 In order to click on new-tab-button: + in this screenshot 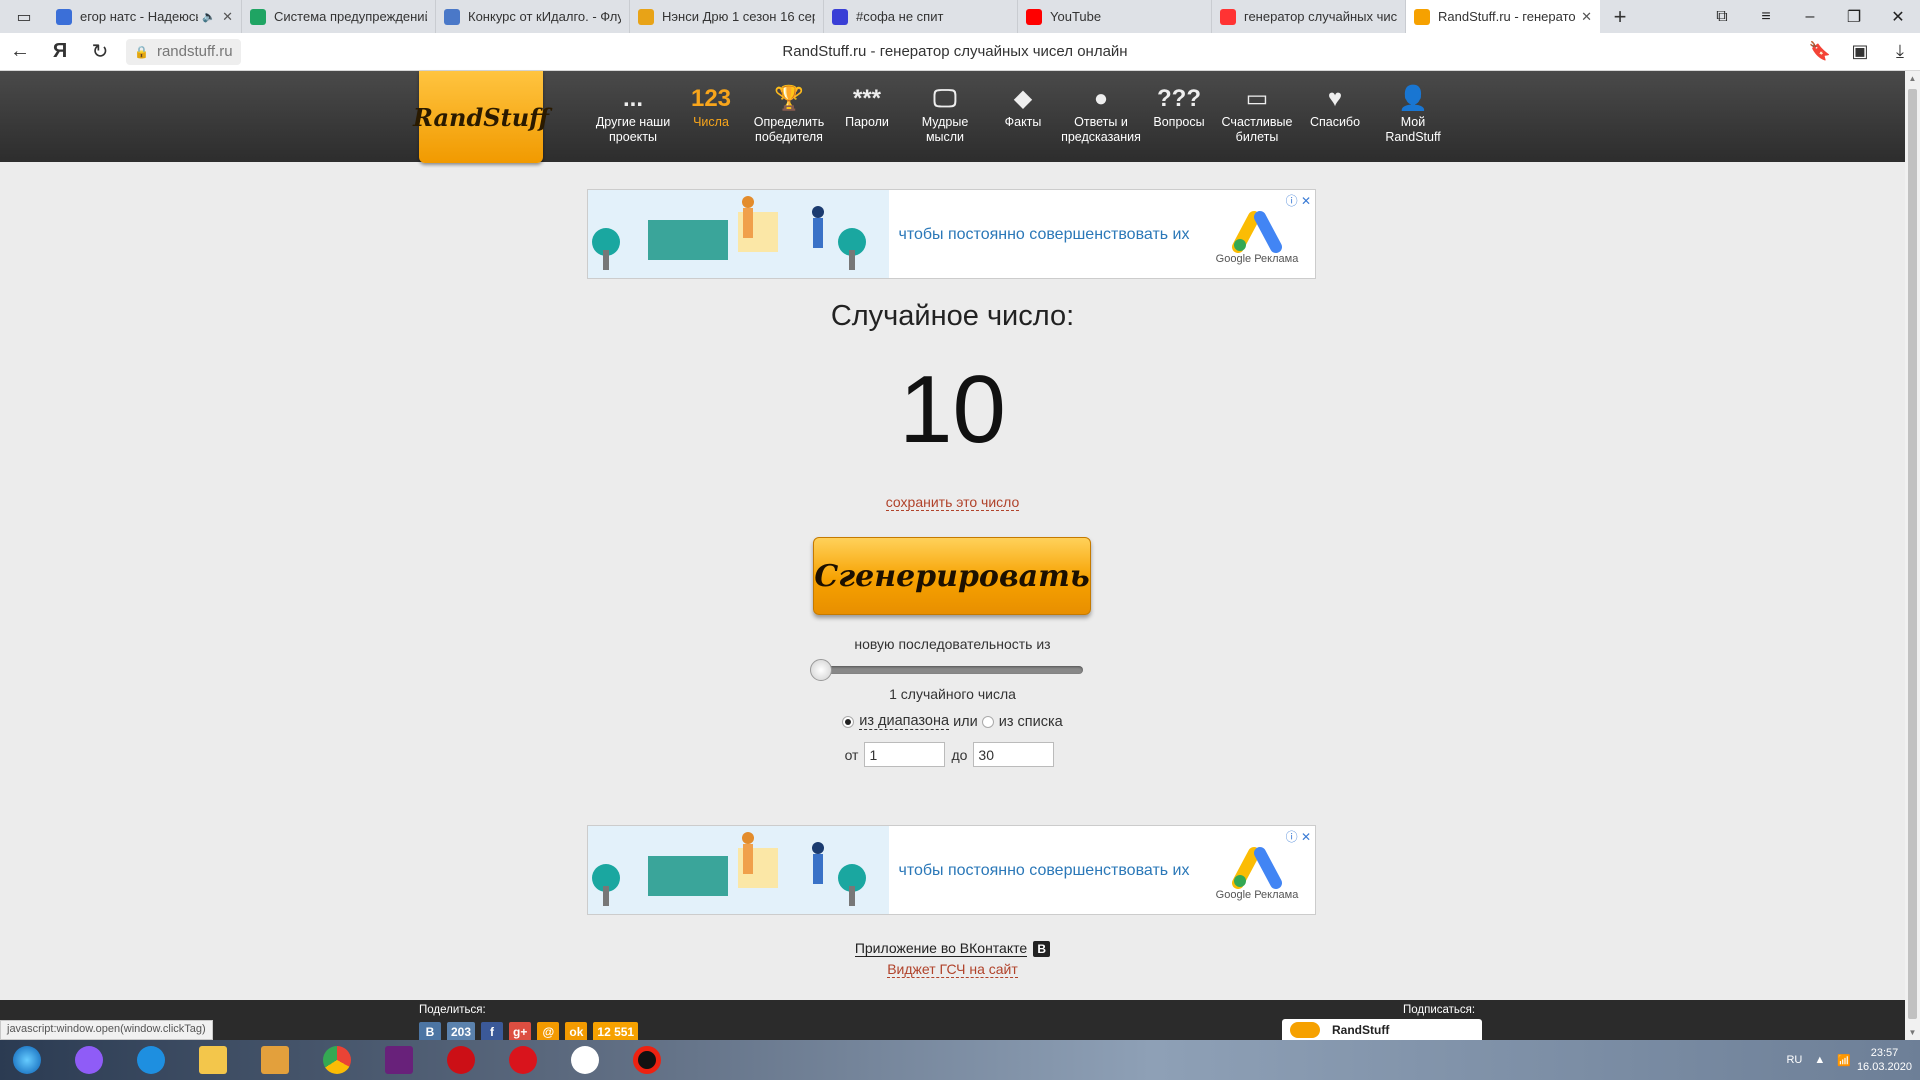, I will do `click(1620, 16)`.